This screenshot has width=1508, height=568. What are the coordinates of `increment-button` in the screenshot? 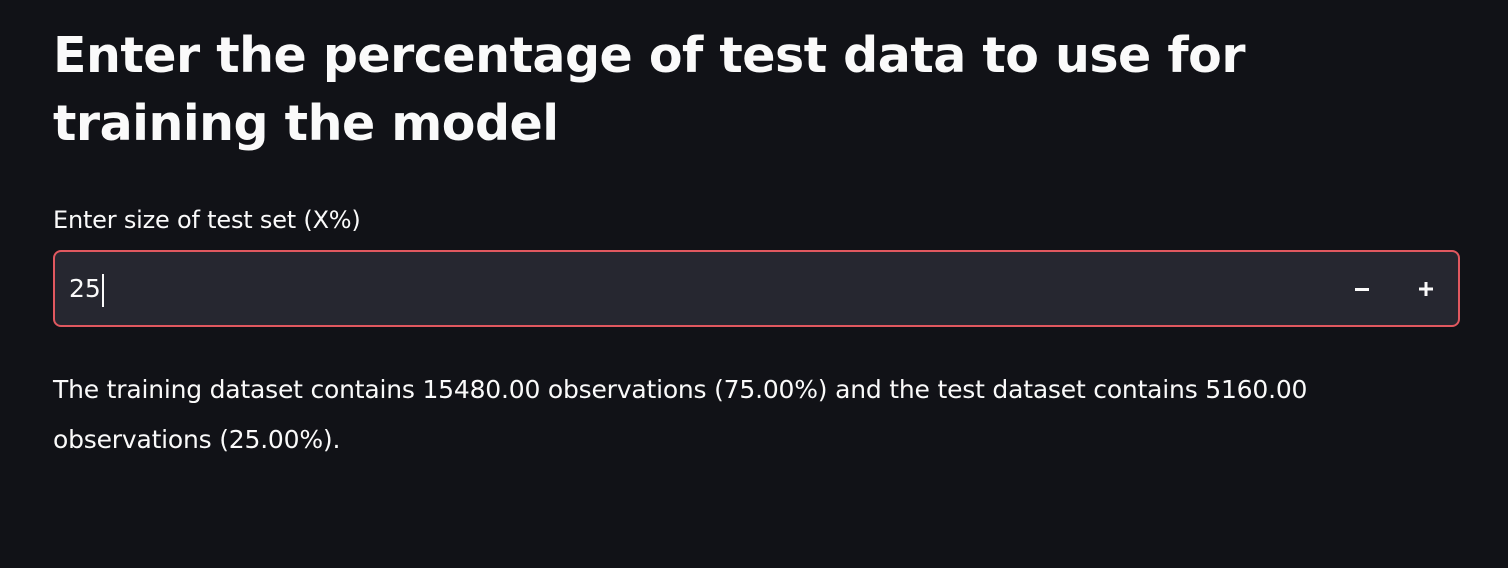 It's located at (1426, 288).